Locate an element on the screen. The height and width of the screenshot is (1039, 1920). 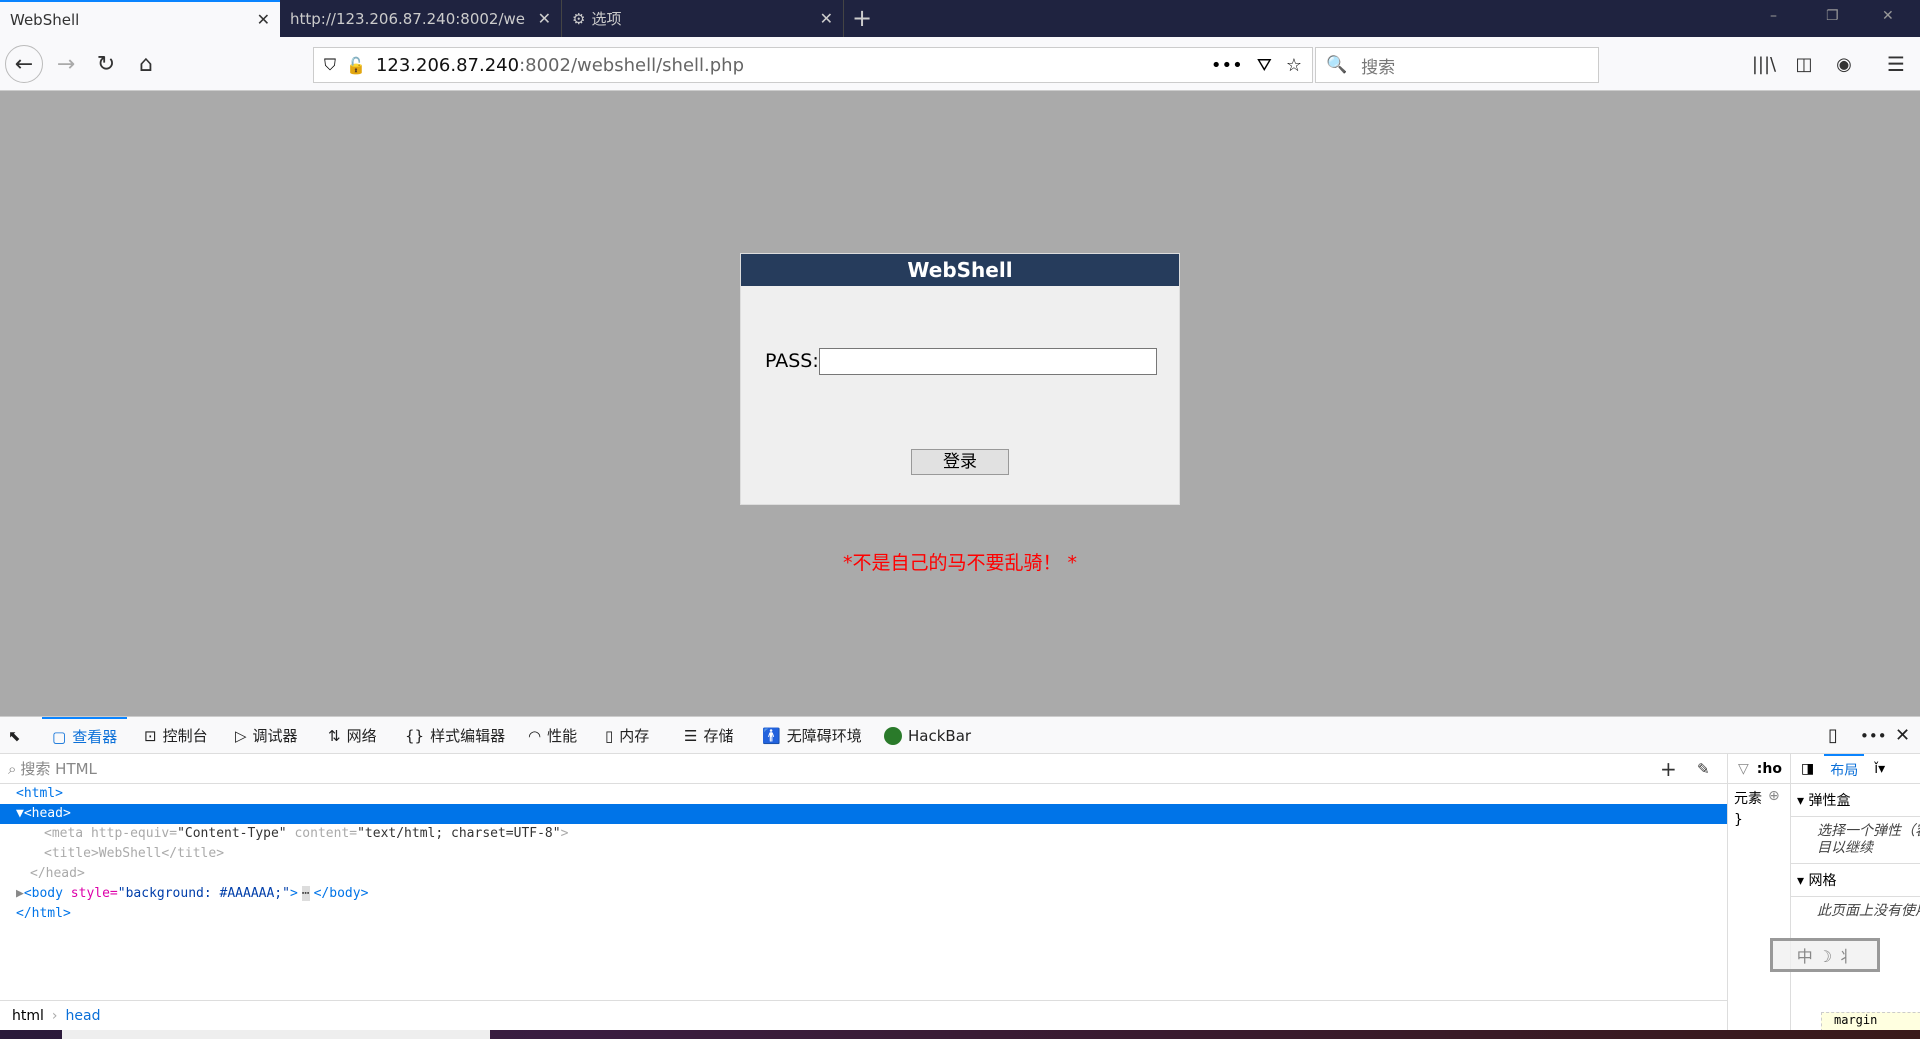
gear-icon: ⚙ is located at coordinates (579, 18).